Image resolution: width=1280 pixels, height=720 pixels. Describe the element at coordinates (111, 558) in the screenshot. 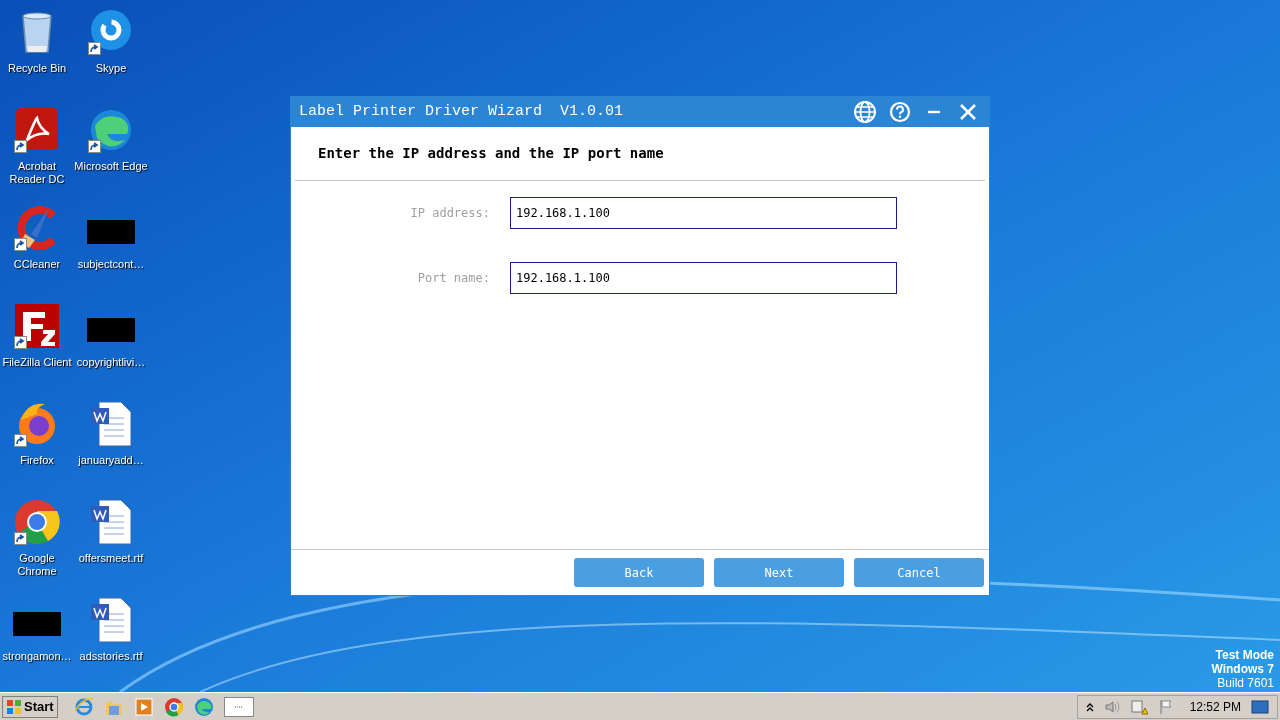

I see `desktop-icon-label: offersmeet.rtf` at that location.